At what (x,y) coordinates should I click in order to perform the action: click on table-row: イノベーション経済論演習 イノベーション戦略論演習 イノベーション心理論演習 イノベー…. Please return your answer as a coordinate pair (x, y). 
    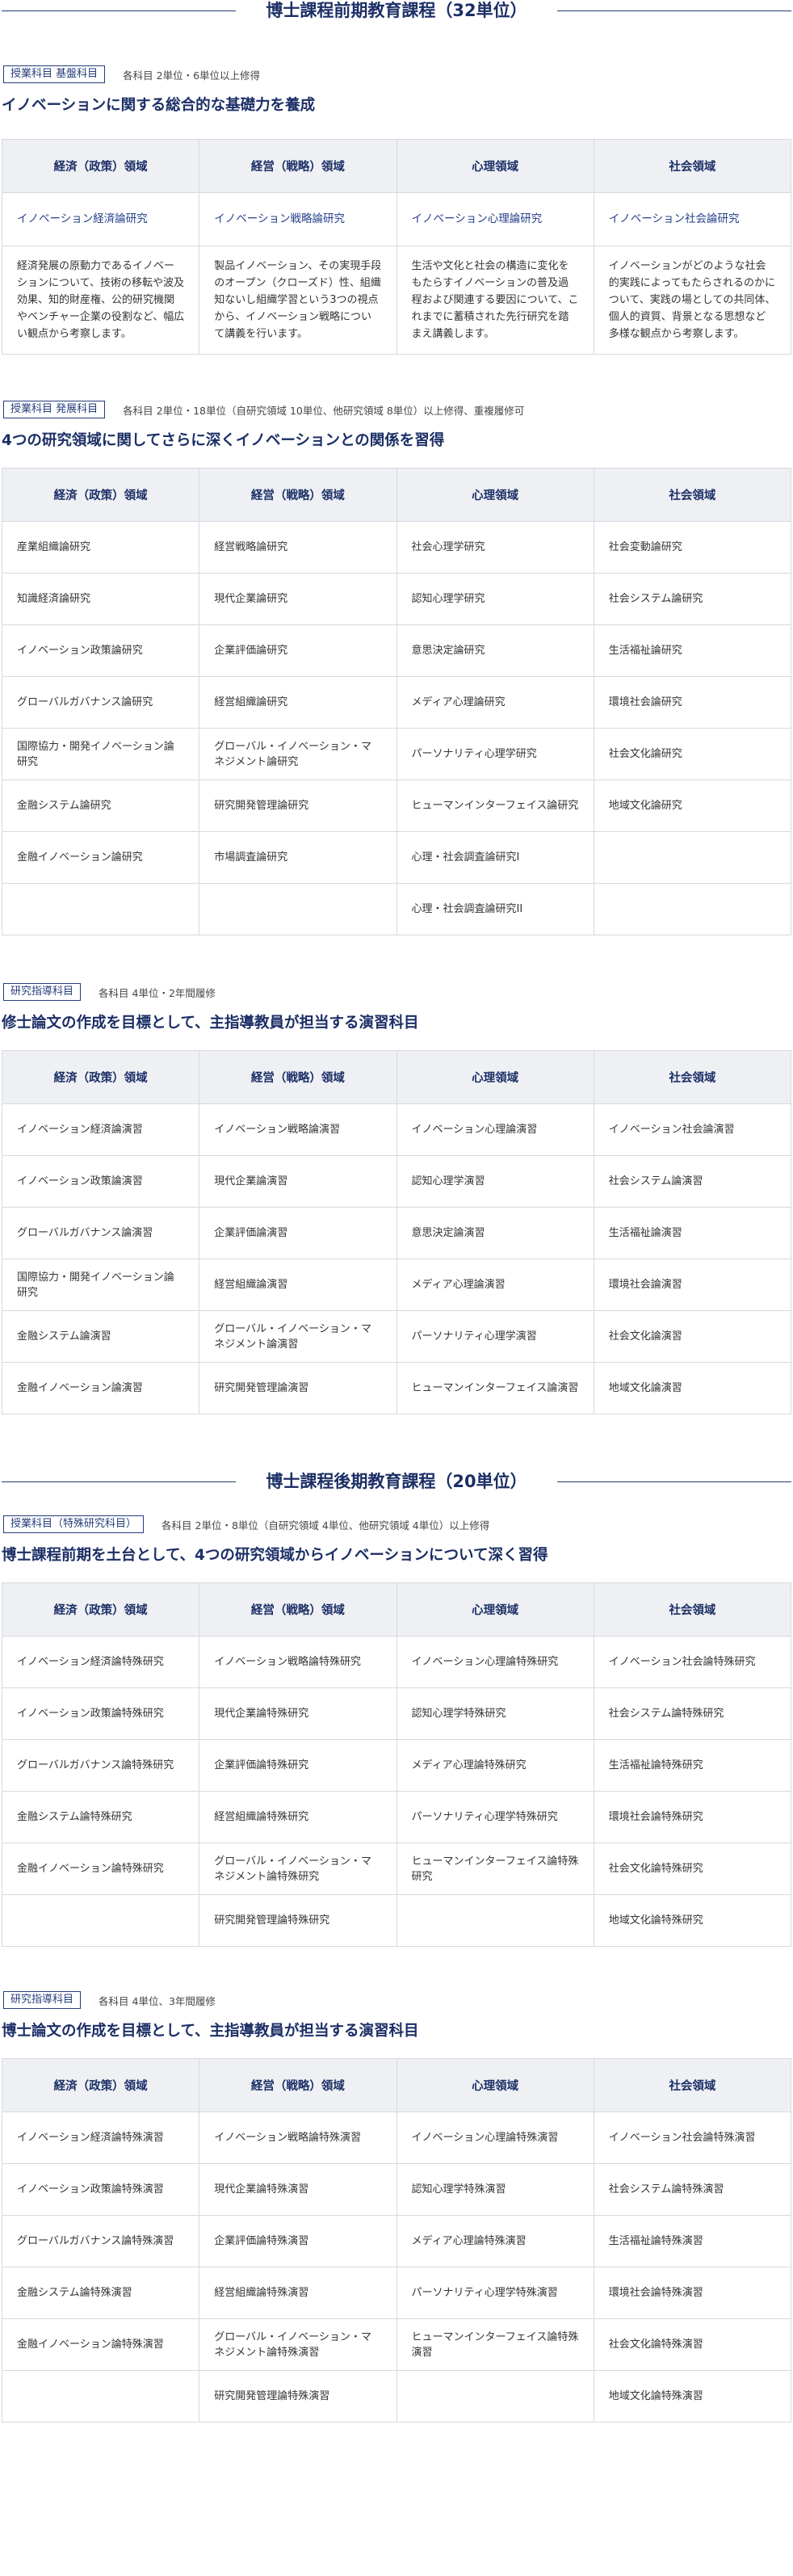
    Looking at the image, I should click on (396, 1129).